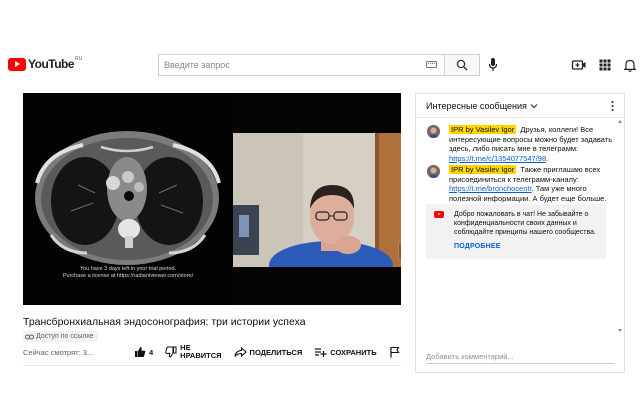 This screenshot has height=420, width=640. I want to click on presenter-video, so click(317, 200).